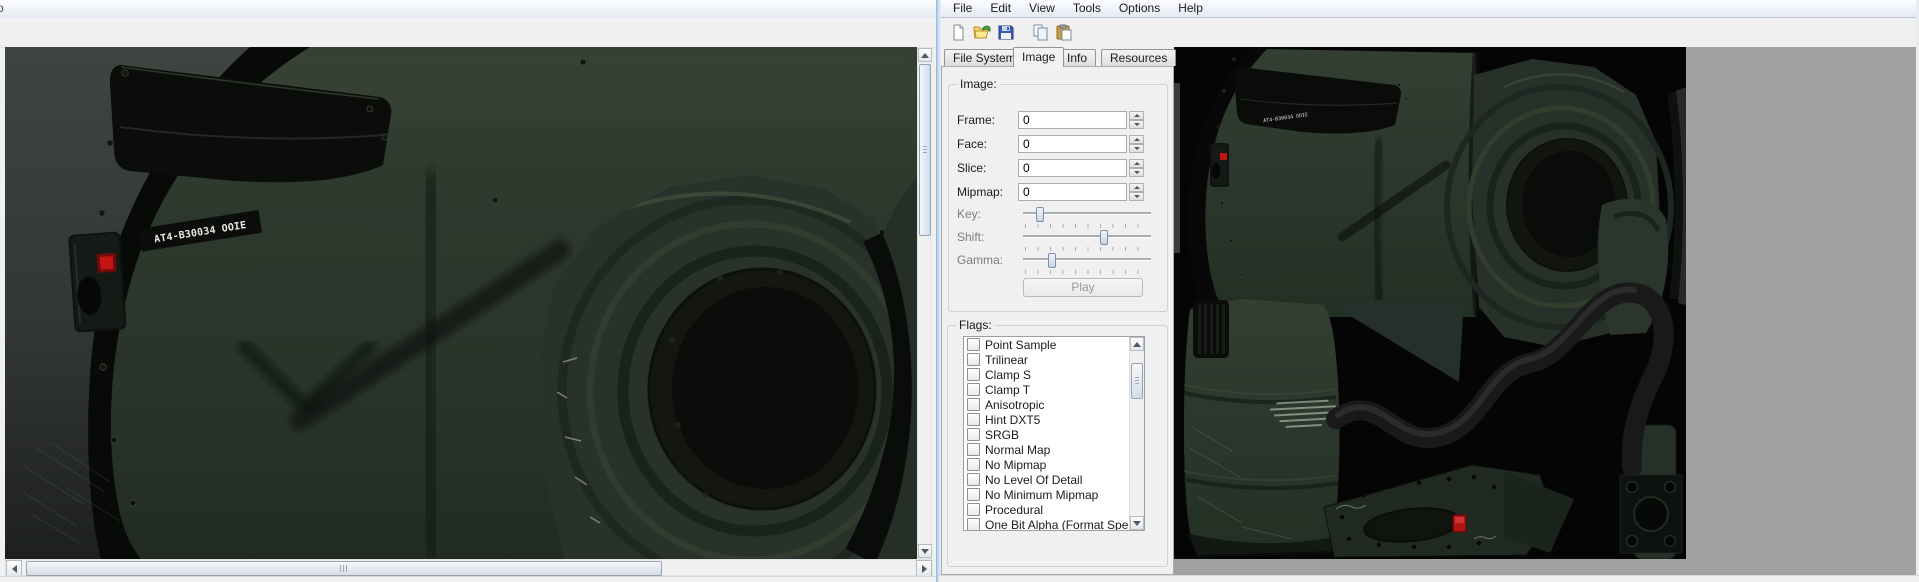  I want to click on atlas-tube-piece: AT4-B30034 OOIE, so click(1335, 183).